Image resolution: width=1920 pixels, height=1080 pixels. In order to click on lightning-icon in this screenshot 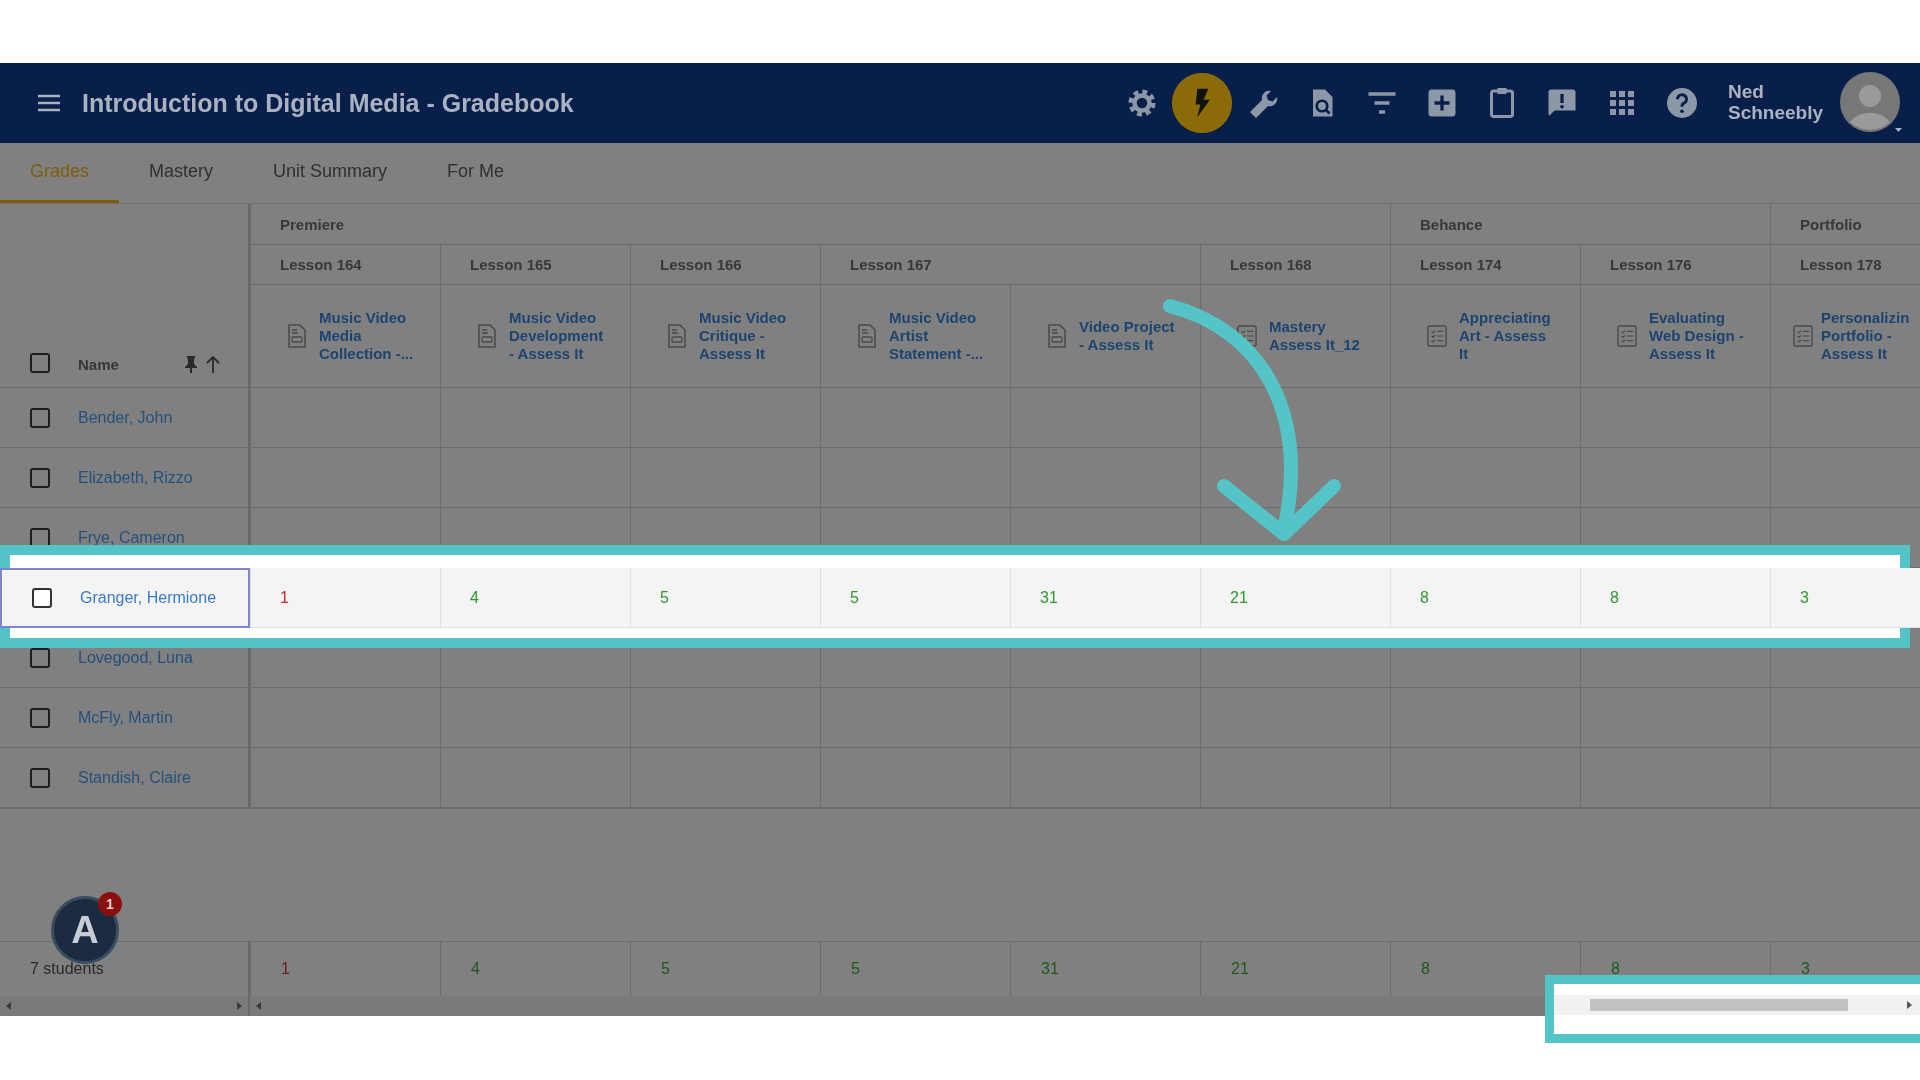, I will do `click(1202, 103)`.